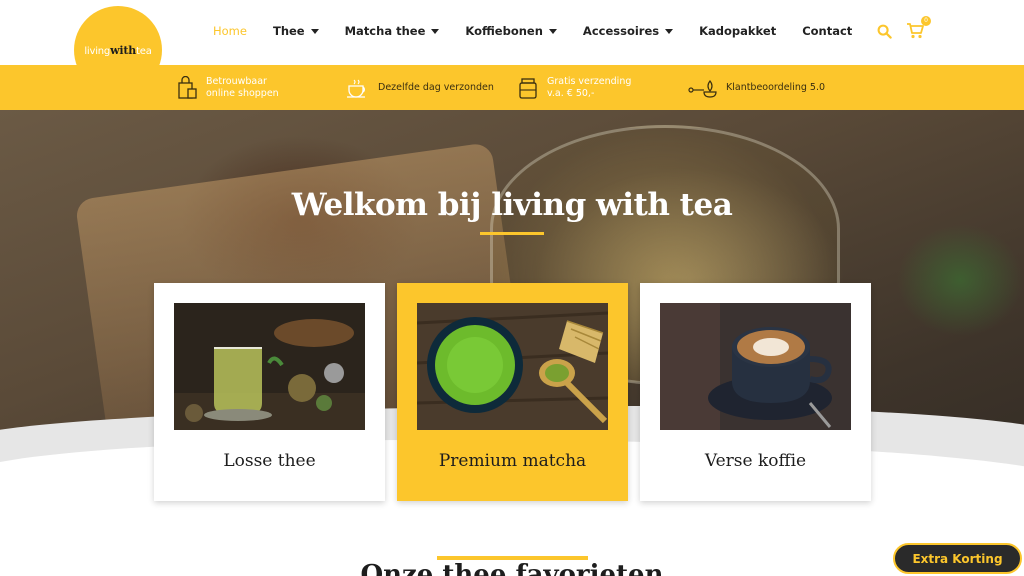 The image size is (1024, 576). I want to click on nav-item-kadopakket: Kadopakket, so click(737, 31).